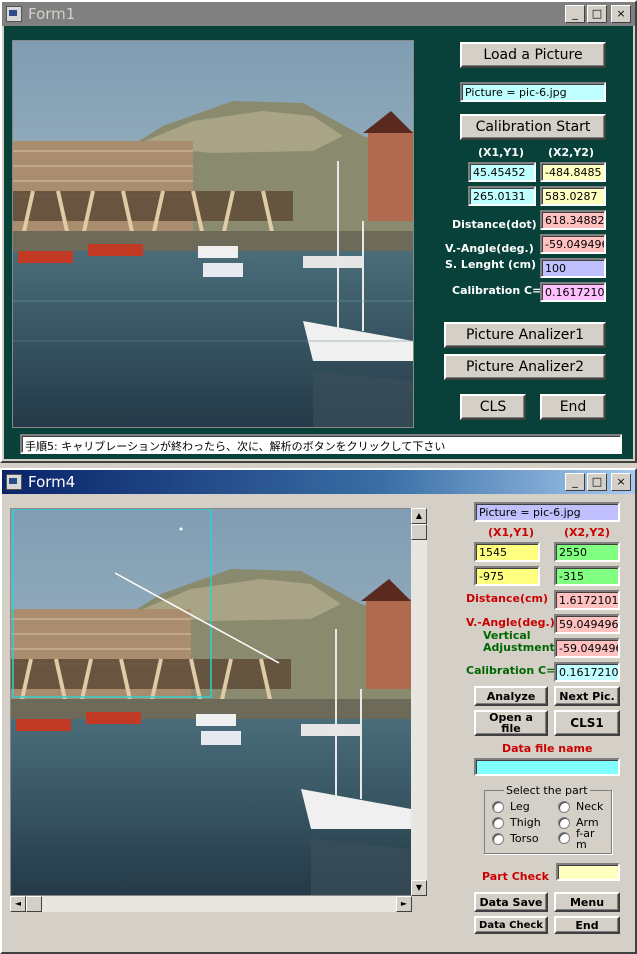 This screenshot has width=637, height=954. Describe the element at coordinates (573, 220) in the screenshot. I see `distance-field: 618.3488262` at that location.